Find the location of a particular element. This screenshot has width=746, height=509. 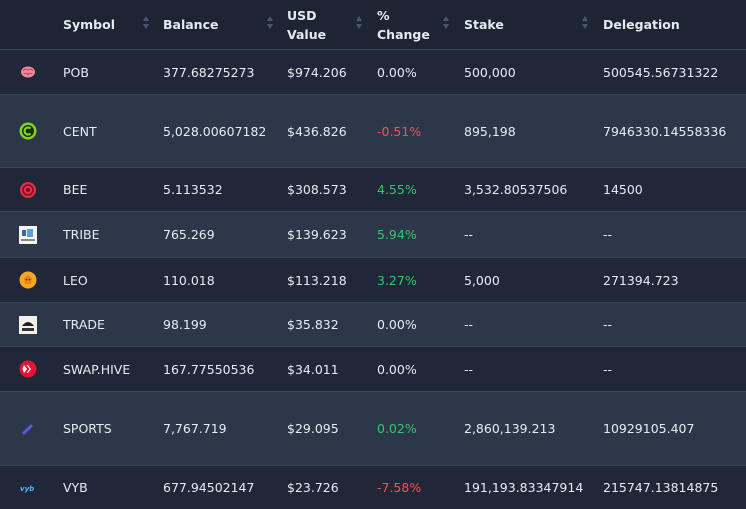

table-row: TRIBE 765.269 $139.623 5.94% -- -- is located at coordinates (373, 234).